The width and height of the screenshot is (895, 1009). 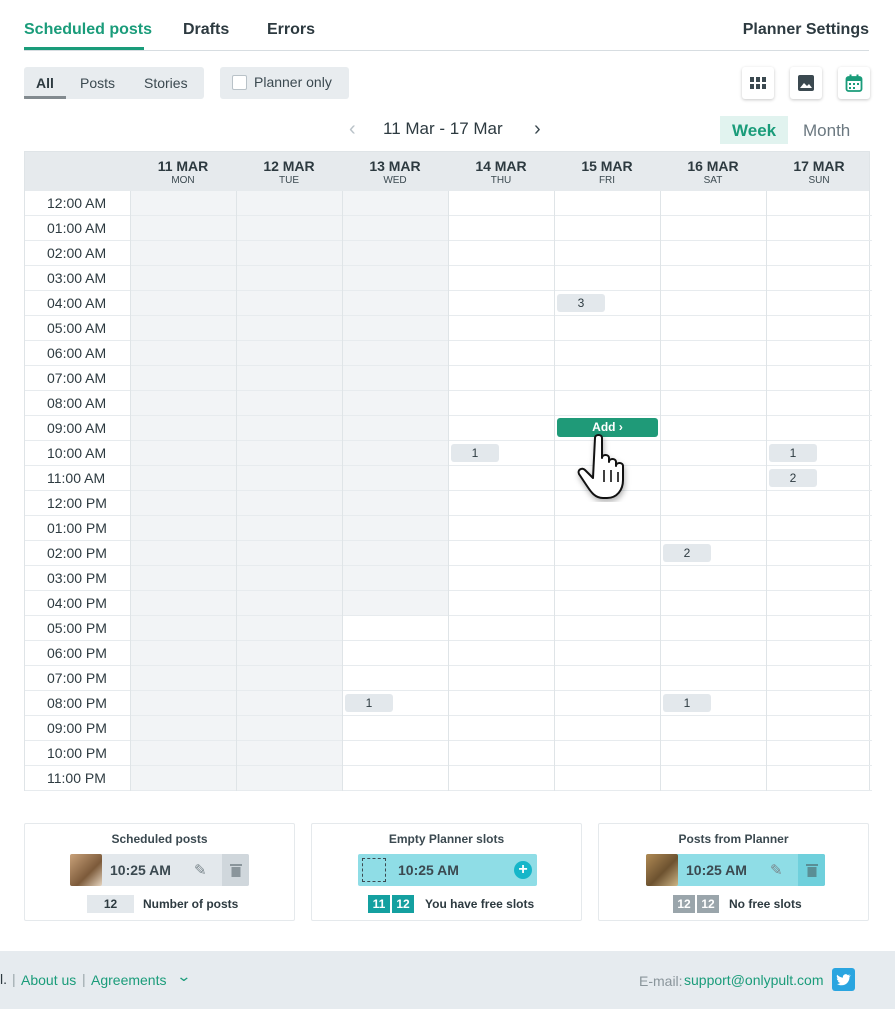 What do you see at coordinates (88, 30) in the screenshot?
I see `tab-scheduled-posts: Scheduled posts` at bounding box center [88, 30].